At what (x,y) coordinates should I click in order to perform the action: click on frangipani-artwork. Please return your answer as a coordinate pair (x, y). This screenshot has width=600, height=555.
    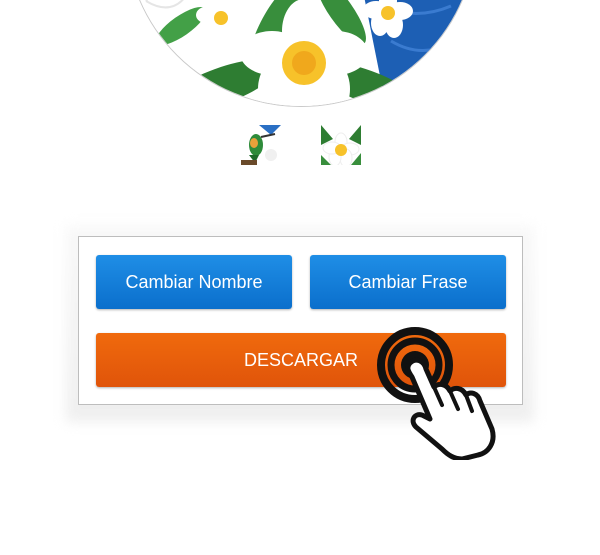
    Looking at the image, I should click on (301, 53).